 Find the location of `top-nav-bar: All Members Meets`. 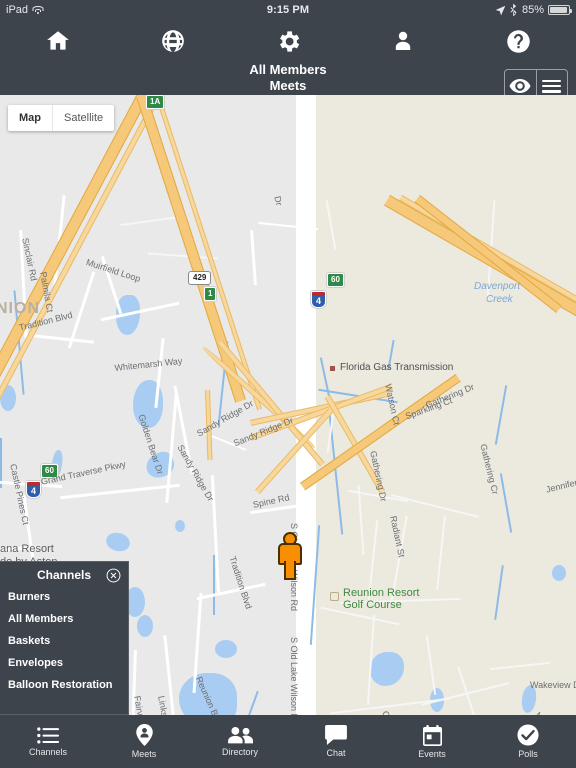

top-nav-bar: All Members Meets is located at coordinates (288, 61).